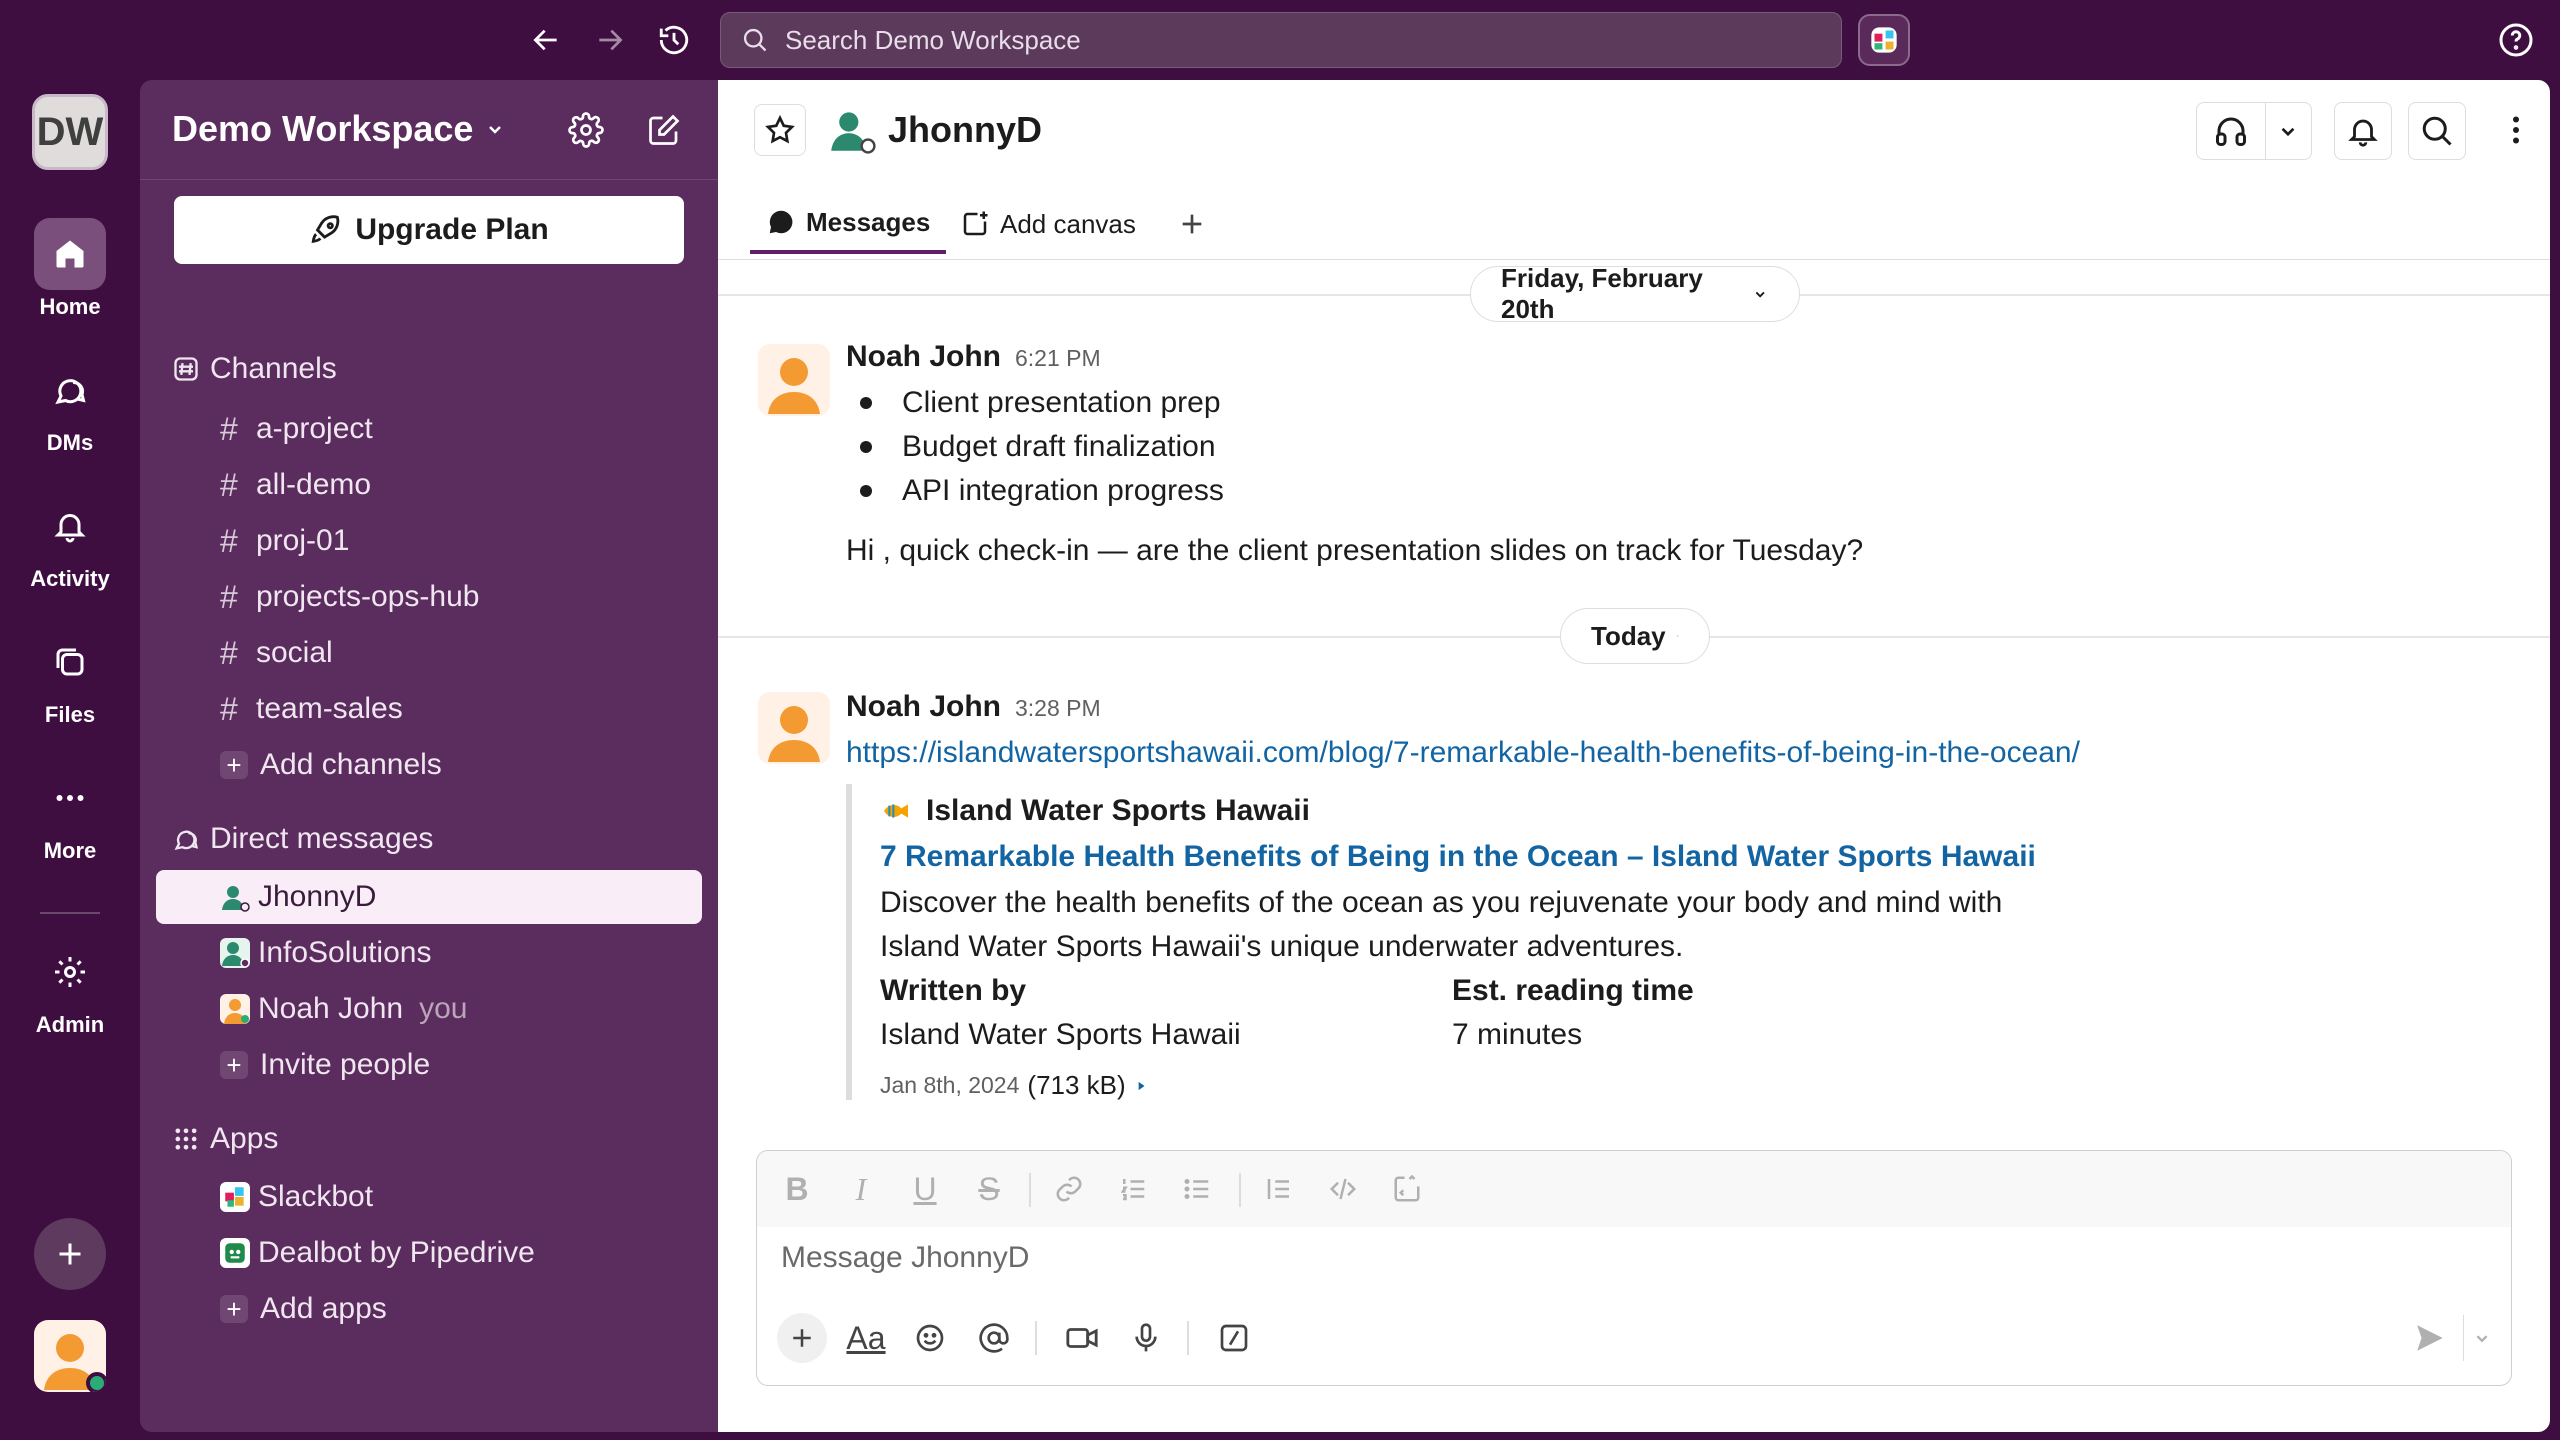 This screenshot has width=2560, height=1440. Describe the element at coordinates (1884, 40) in the screenshot. I see `ai-assistant-button` at that location.